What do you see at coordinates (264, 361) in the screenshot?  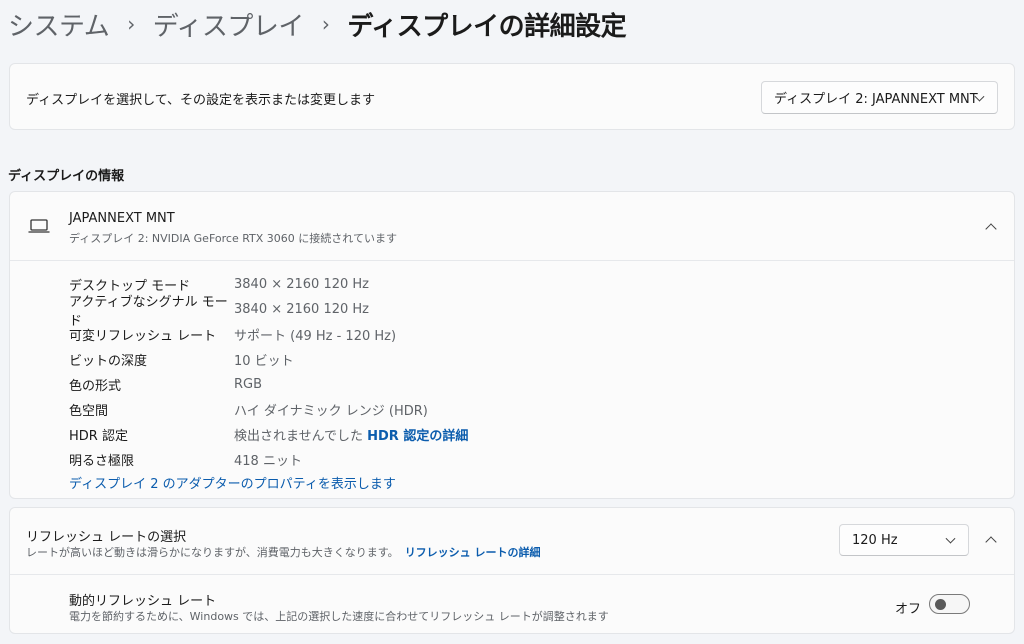 I see `info-value: 10 ビット` at bounding box center [264, 361].